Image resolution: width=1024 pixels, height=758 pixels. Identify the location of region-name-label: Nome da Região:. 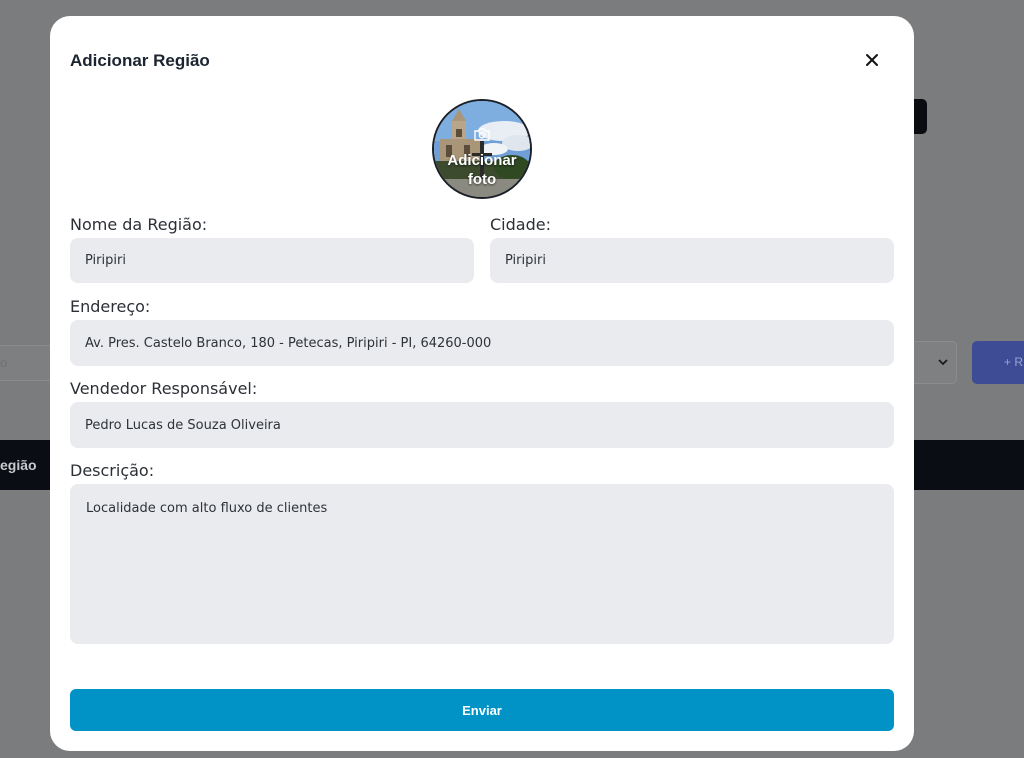
(139, 224).